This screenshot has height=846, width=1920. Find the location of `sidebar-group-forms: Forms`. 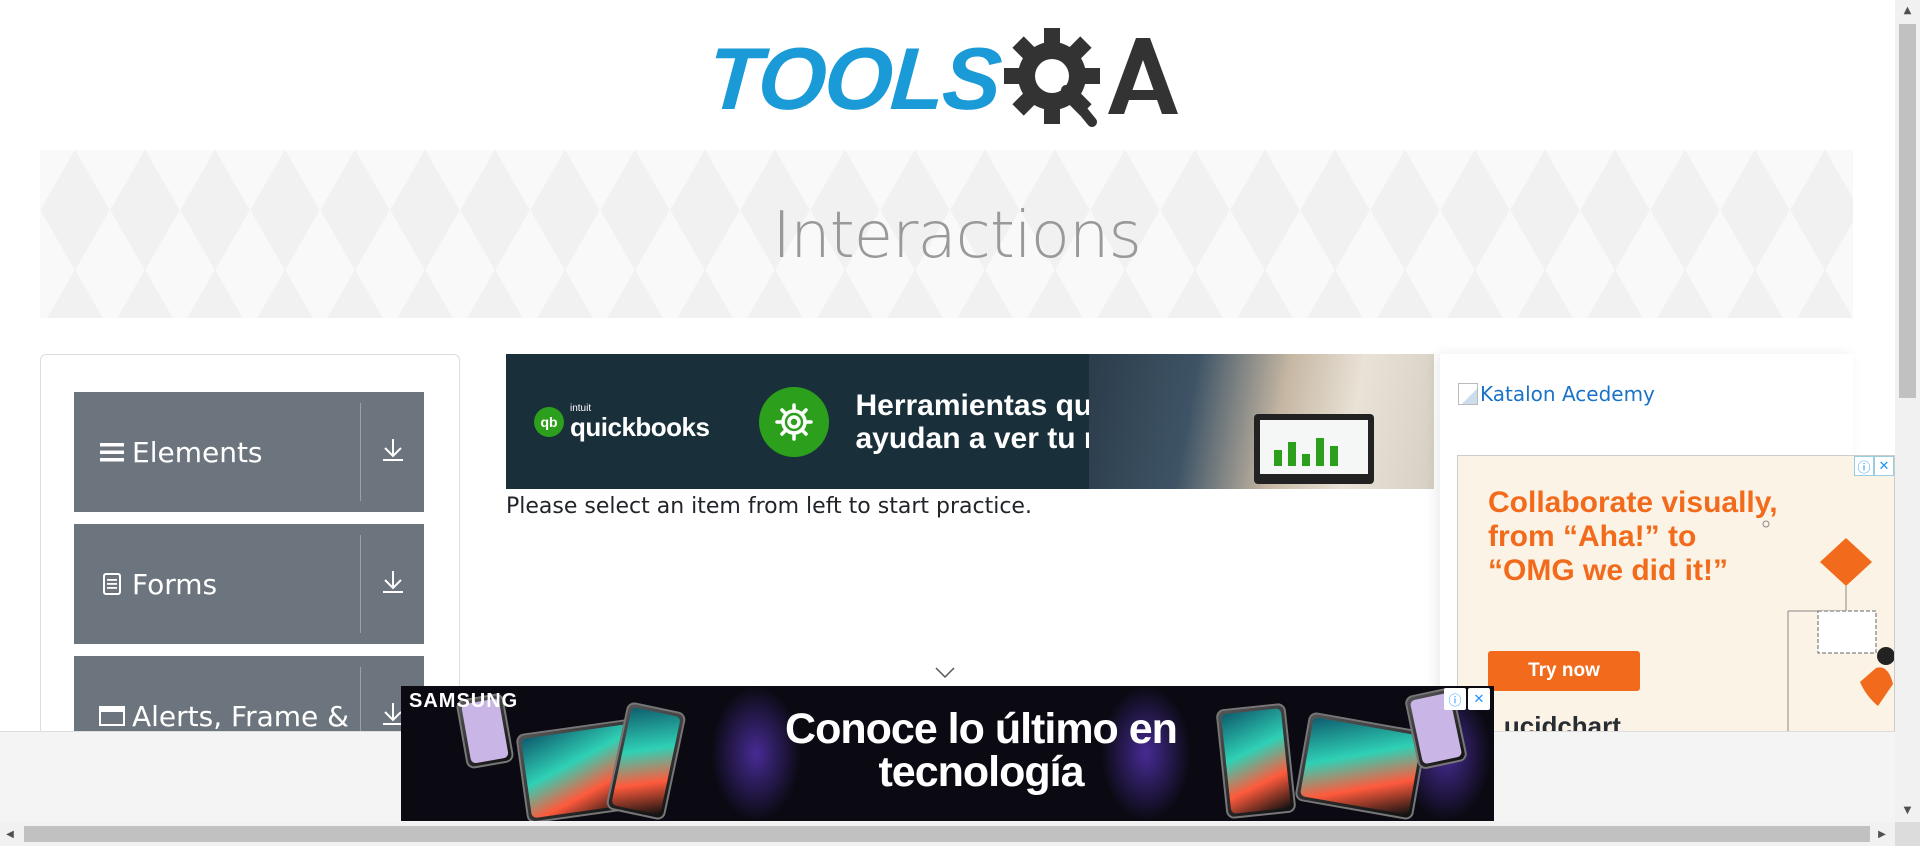

sidebar-group-forms: Forms is located at coordinates (249, 584).